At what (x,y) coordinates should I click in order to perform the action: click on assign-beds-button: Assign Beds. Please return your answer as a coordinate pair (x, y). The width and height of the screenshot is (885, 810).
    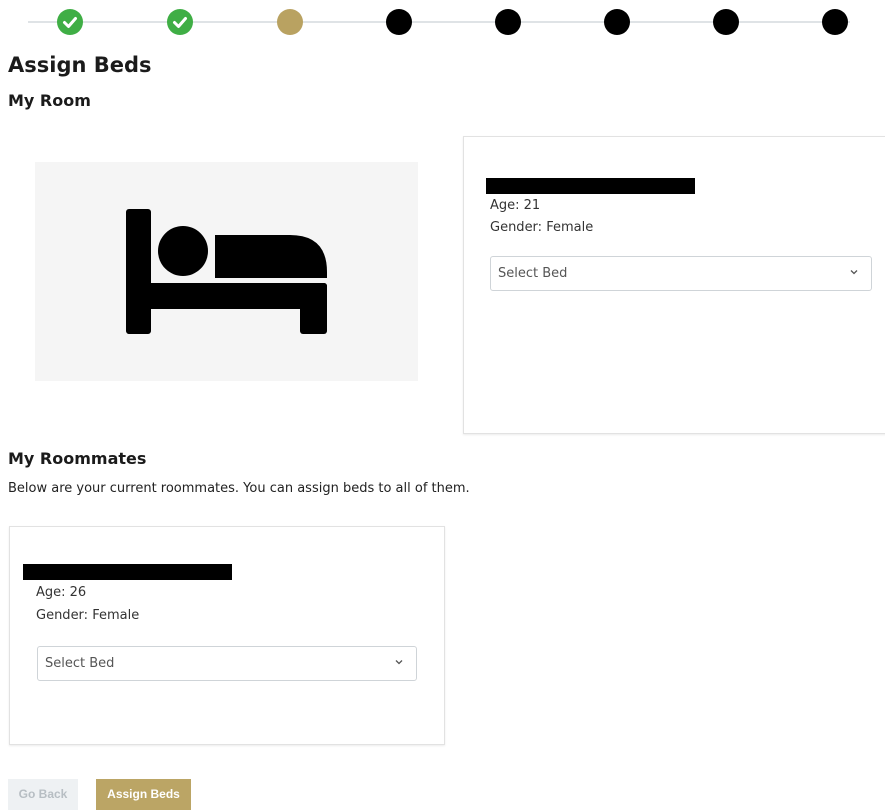
    Looking at the image, I should click on (143, 794).